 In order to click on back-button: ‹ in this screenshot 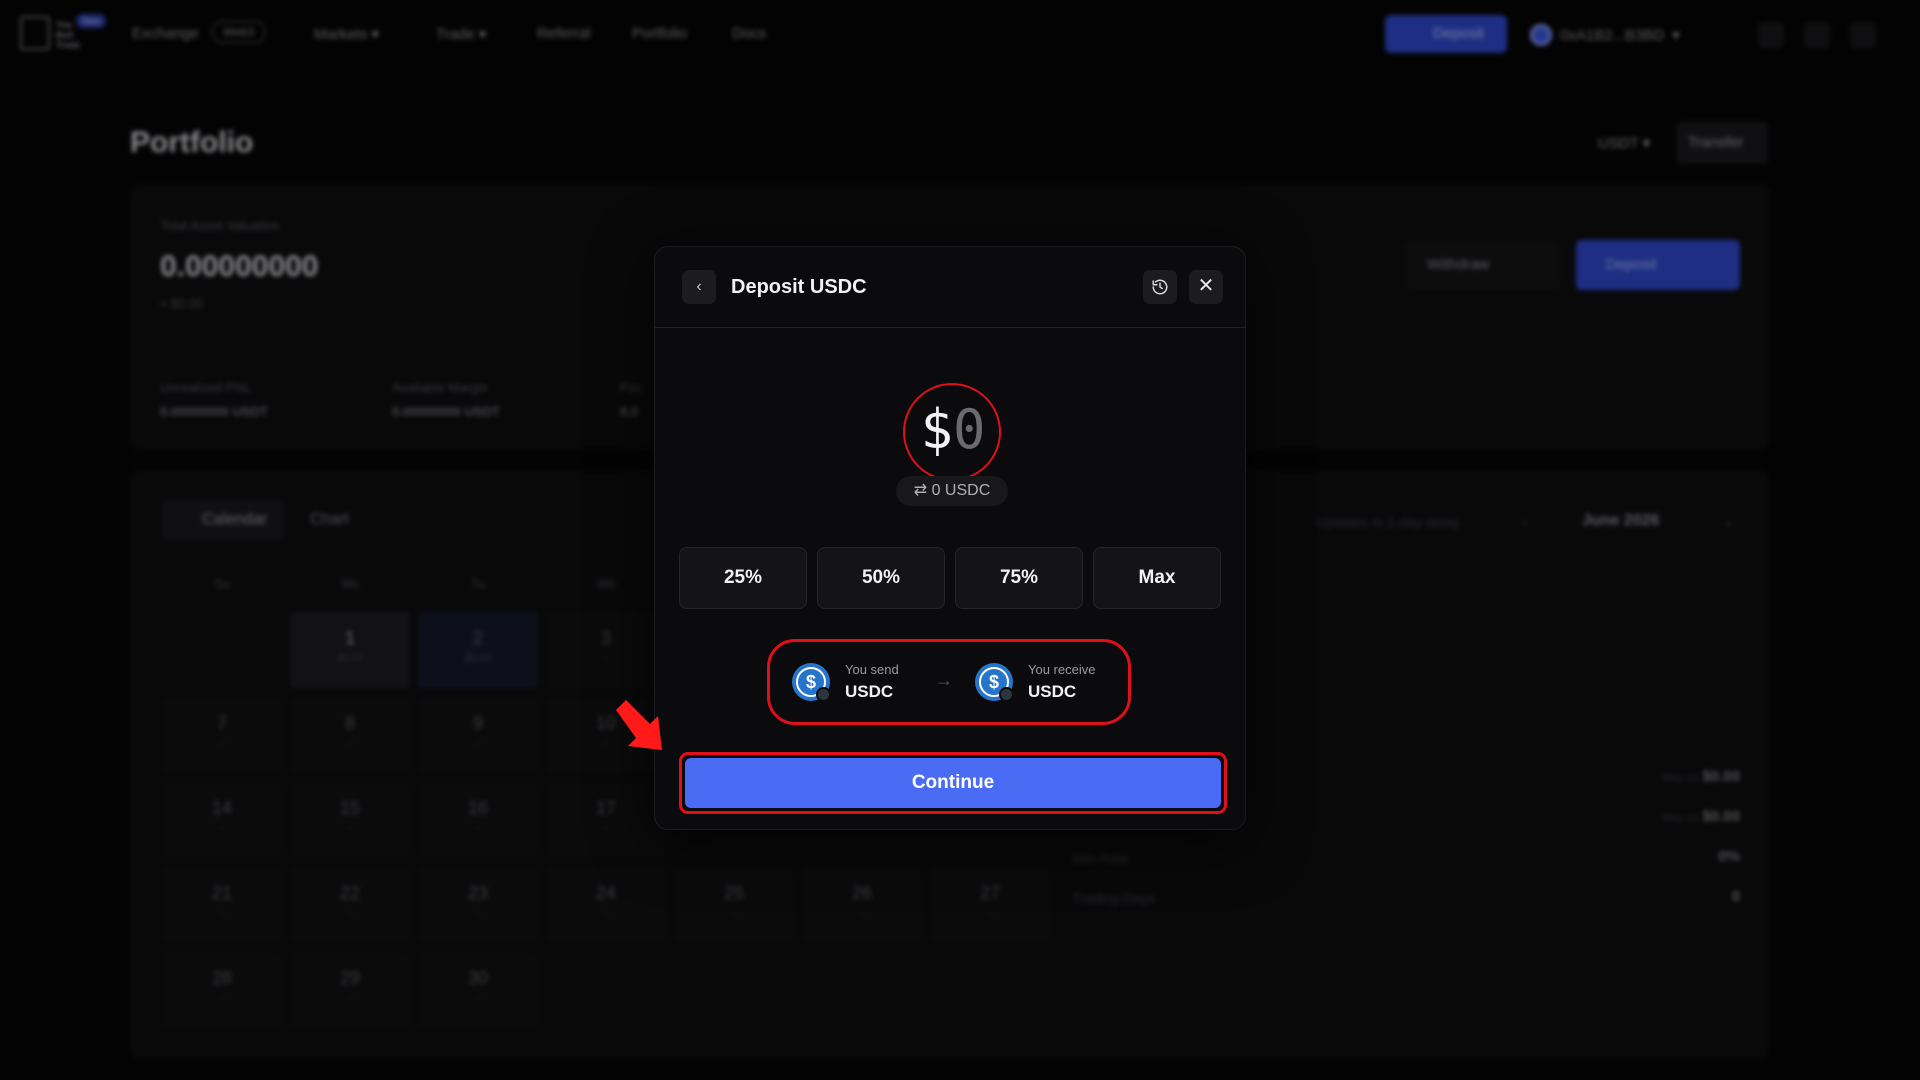, I will do `click(699, 287)`.